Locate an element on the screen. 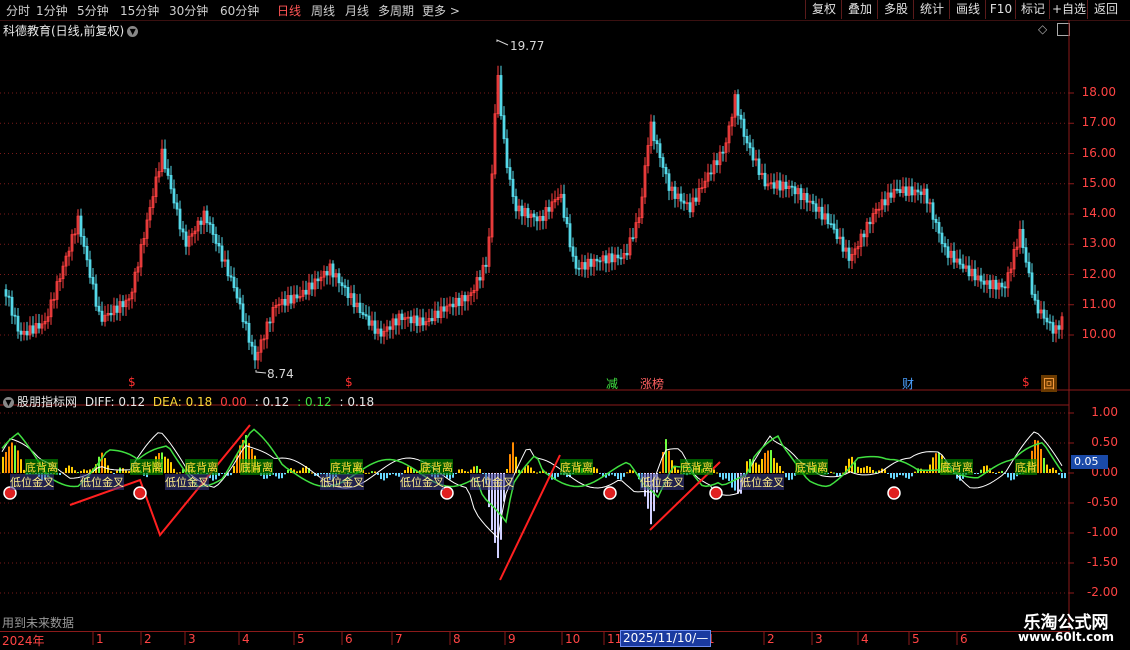  date-tick-label: 6 is located at coordinates (964, 639).